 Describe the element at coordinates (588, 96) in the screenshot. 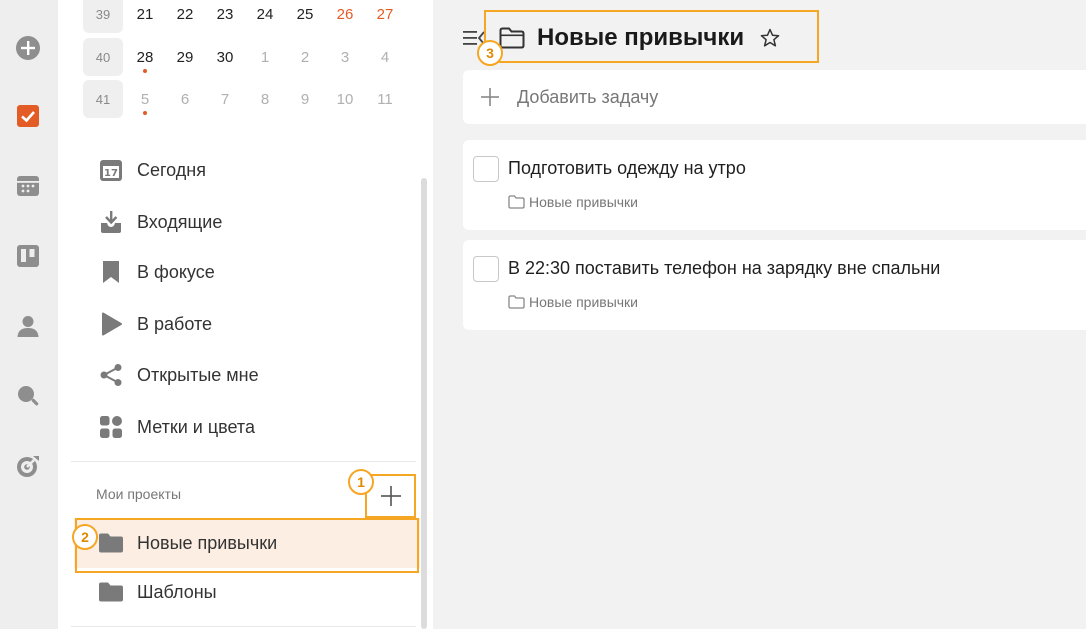

I see `add-task-label: Добавить задачу` at that location.